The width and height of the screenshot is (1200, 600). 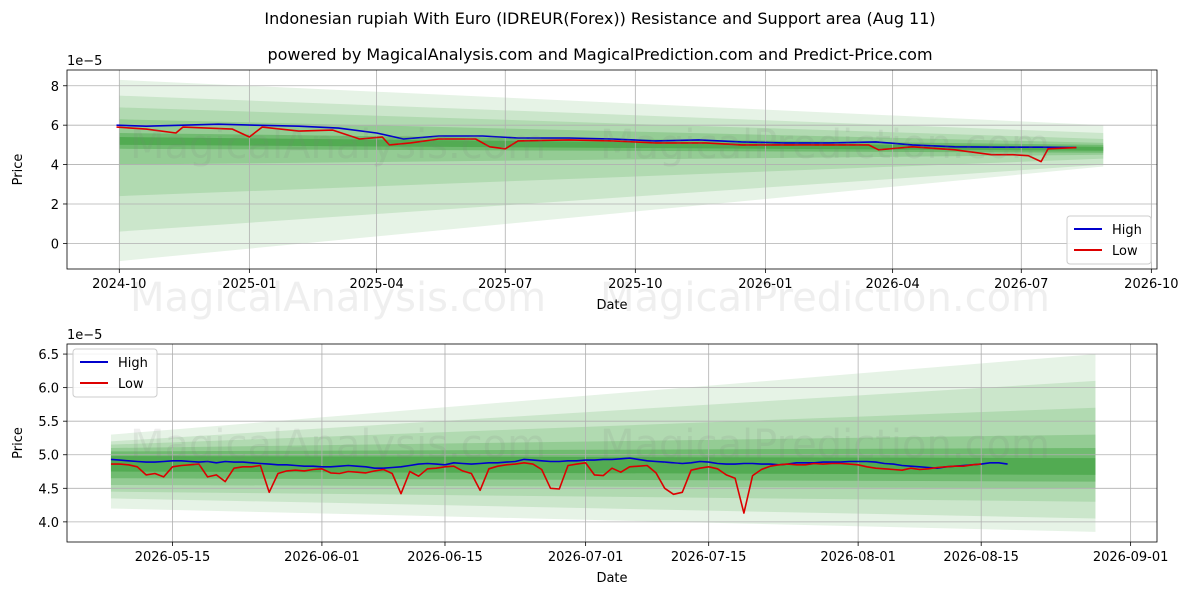 I want to click on x-tick-label: 2026-10, so click(x=1151, y=284).